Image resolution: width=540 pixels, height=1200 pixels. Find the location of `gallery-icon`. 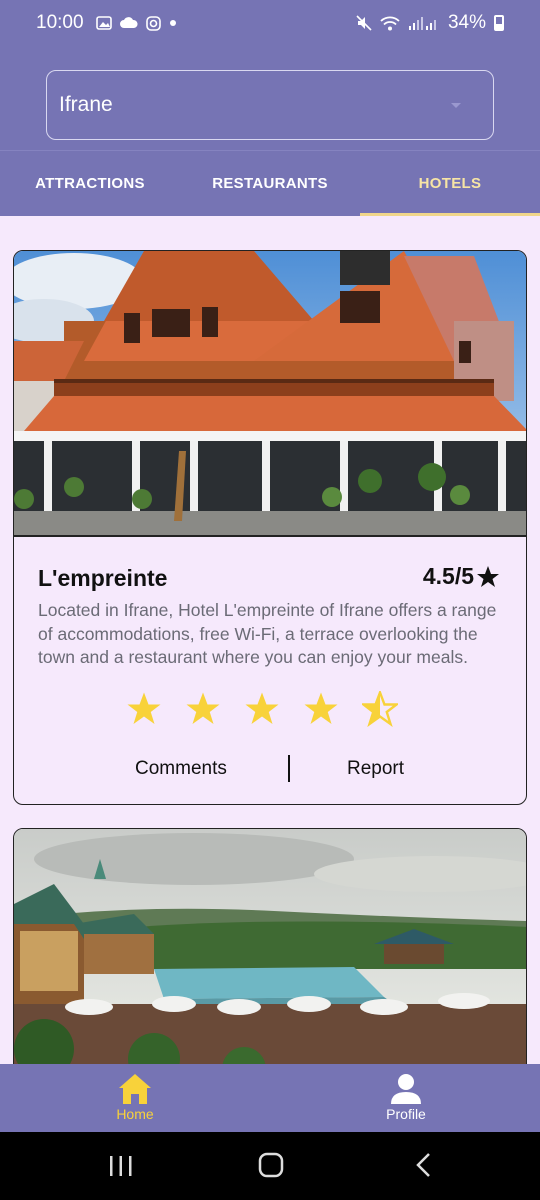

gallery-icon is located at coordinates (103, 23).